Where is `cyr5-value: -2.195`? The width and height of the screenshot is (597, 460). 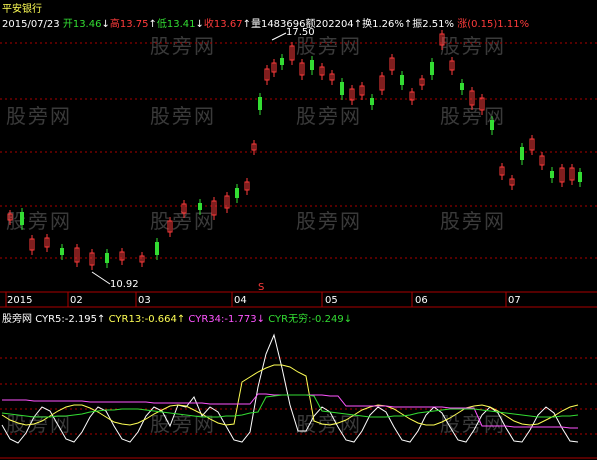
cyr5-value: -2.195 is located at coordinates (81, 319).